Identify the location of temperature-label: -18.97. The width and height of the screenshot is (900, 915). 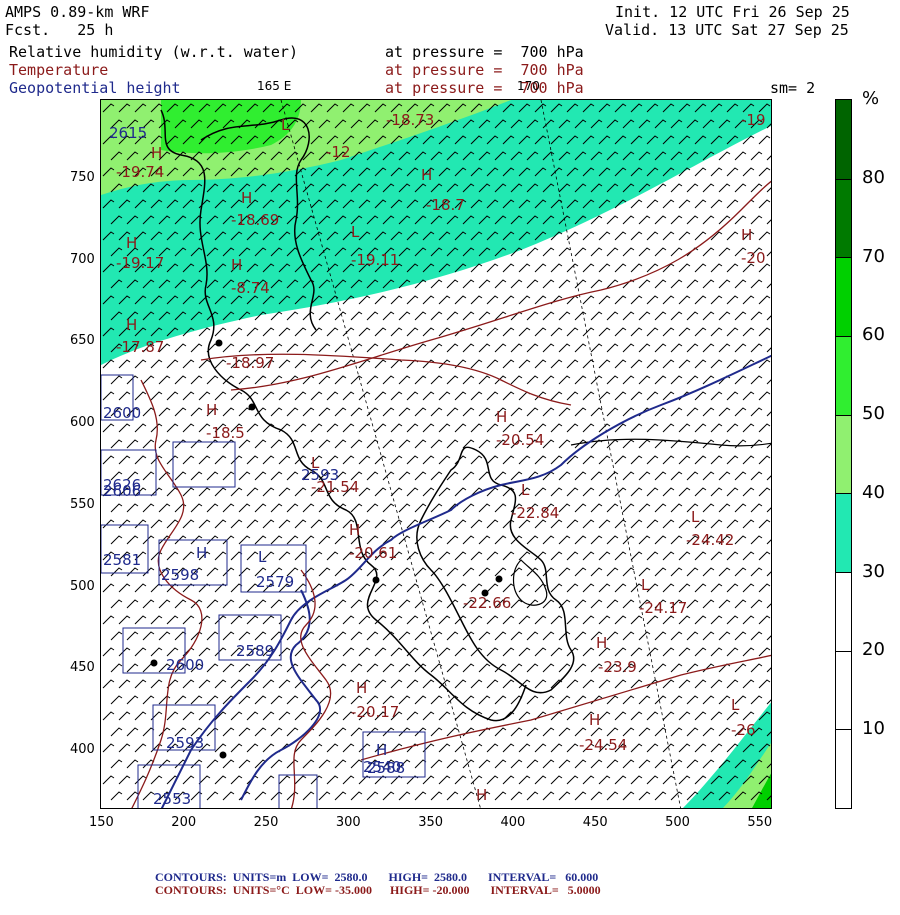
(250, 363).